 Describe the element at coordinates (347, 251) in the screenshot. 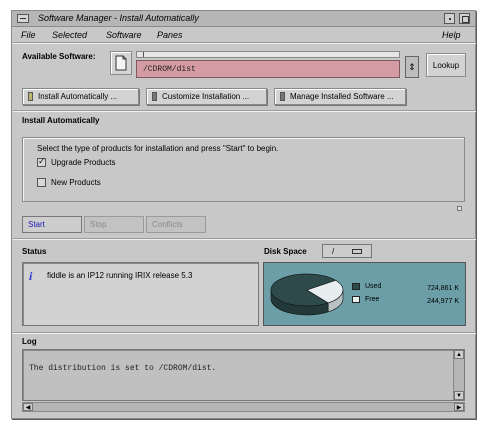

I see `disk-selector-button: /` at that location.